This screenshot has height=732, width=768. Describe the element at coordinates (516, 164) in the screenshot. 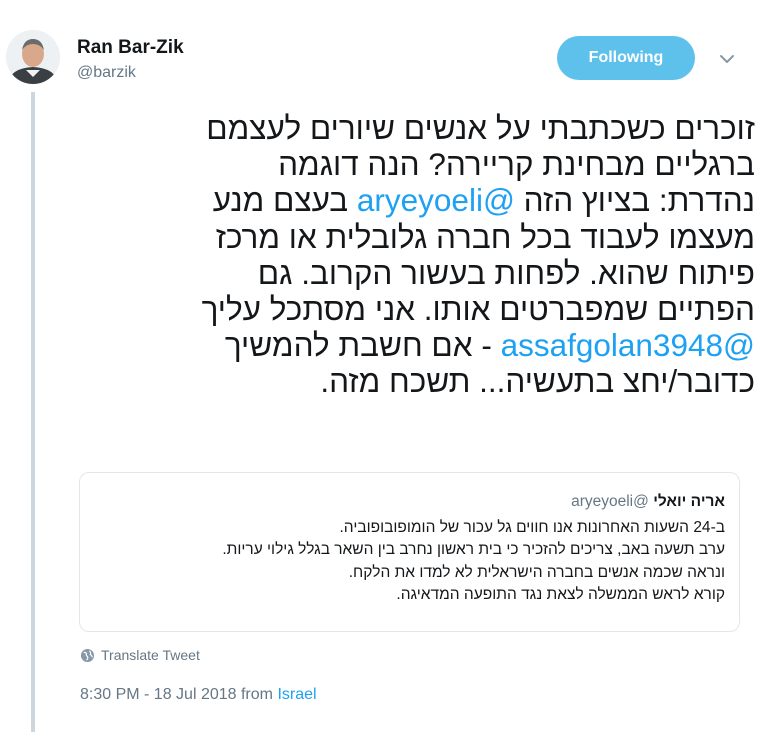

I see `tweet-line: ברגליים מבחינת קריירה? הנה דוגמה` at that location.